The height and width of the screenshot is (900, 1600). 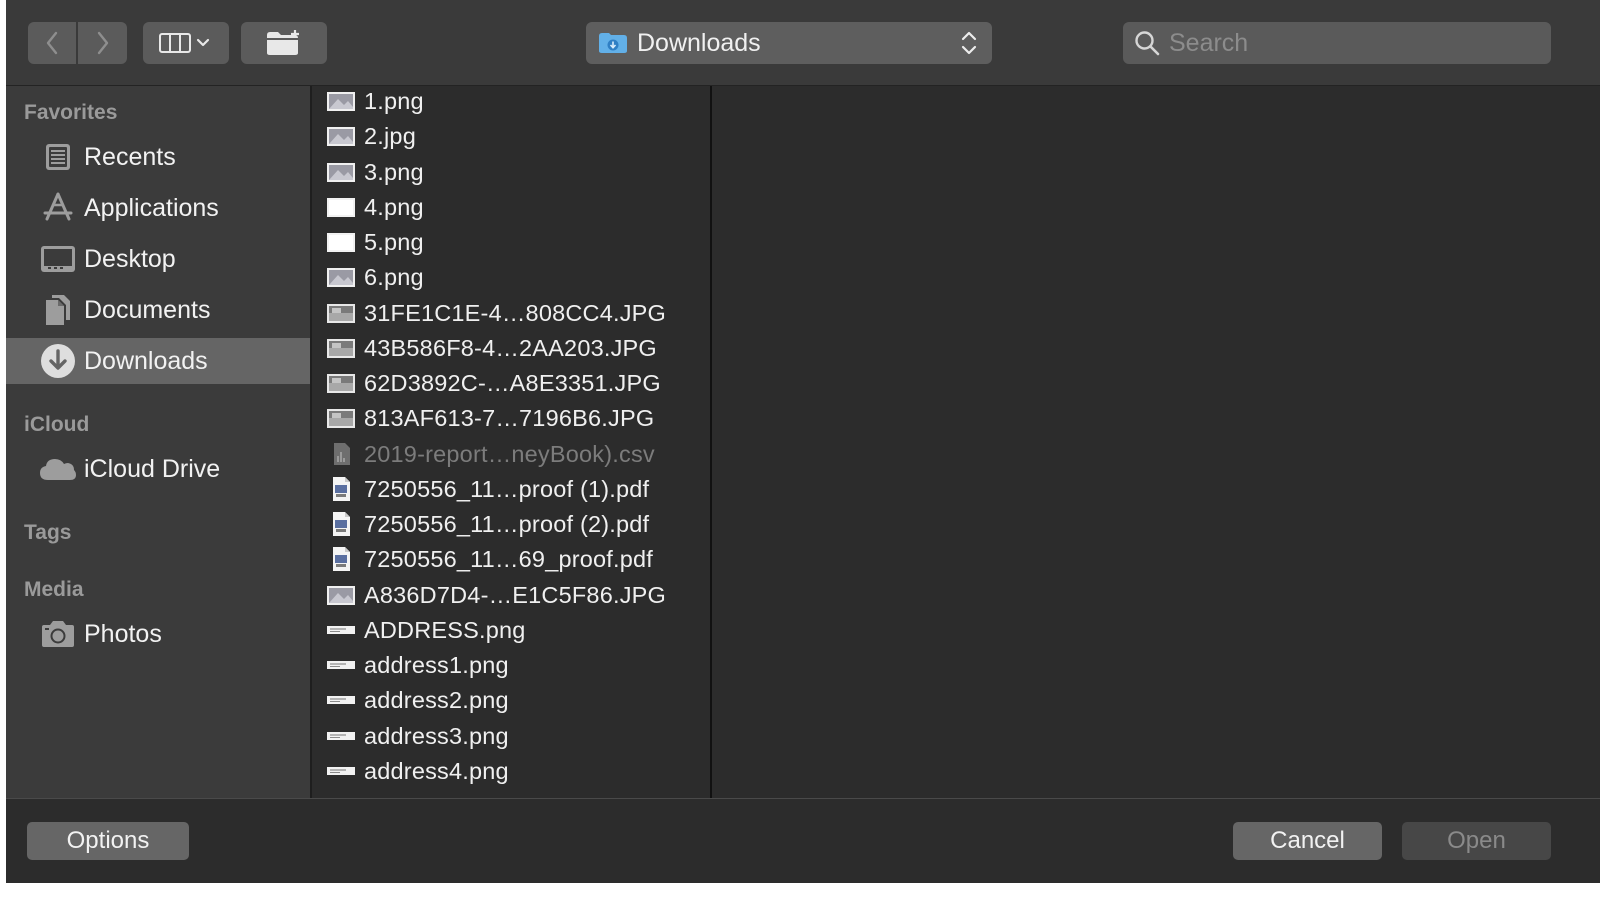 I want to click on file-name: 1.png, so click(x=394, y=101).